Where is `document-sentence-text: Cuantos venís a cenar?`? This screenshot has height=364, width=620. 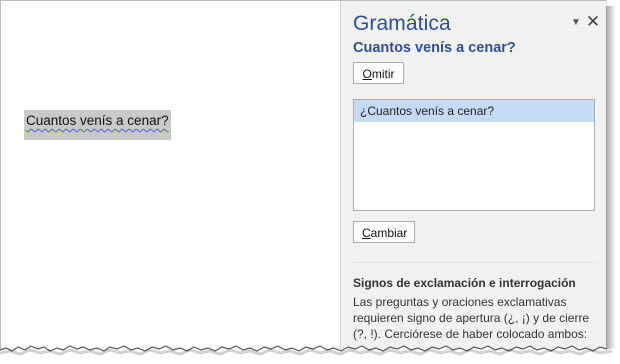 document-sentence-text: Cuantos venís a cenar? is located at coordinates (97, 120).